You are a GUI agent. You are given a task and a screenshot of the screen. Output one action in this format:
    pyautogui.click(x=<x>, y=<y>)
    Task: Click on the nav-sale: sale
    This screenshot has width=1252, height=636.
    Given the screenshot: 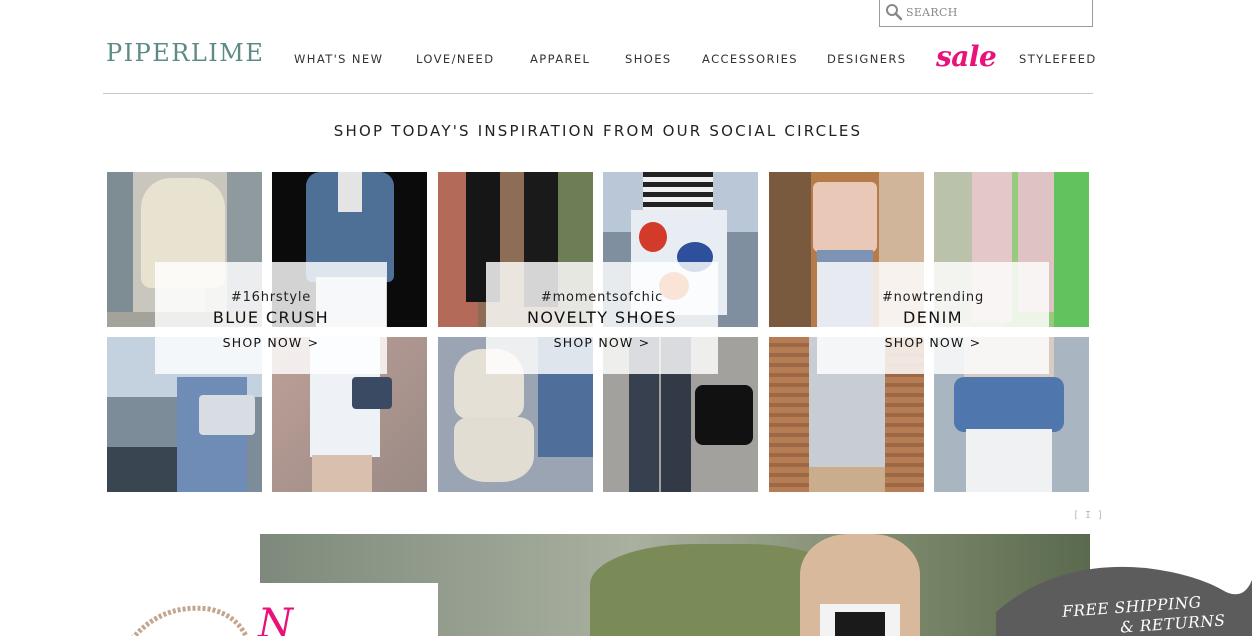 What is the action you would take?
    pyautogui.click(x=966, y=56)
    